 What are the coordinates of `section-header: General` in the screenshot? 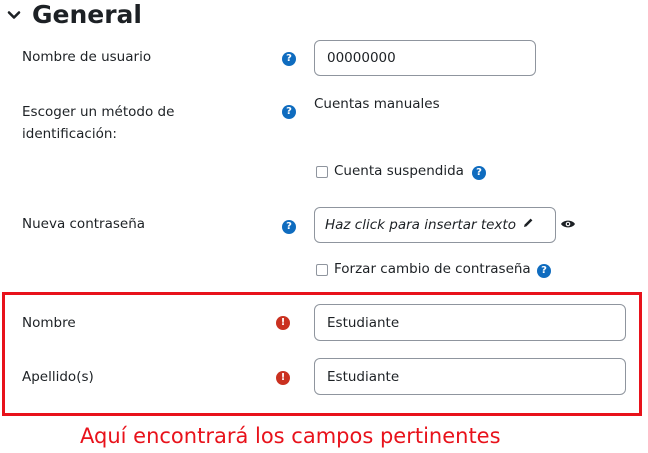 It's located at (74, 15).